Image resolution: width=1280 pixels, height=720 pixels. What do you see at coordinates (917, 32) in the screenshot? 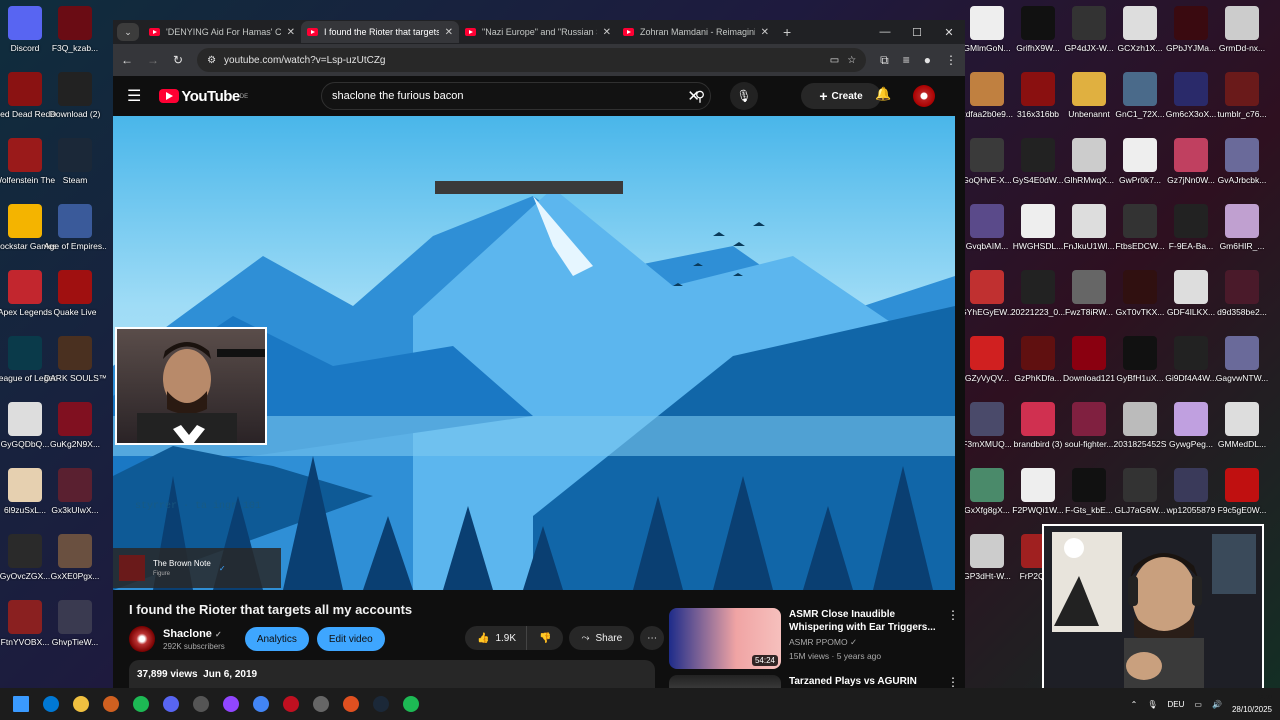
I see `maximize-button: ☐` at bounding box center [917, 32].